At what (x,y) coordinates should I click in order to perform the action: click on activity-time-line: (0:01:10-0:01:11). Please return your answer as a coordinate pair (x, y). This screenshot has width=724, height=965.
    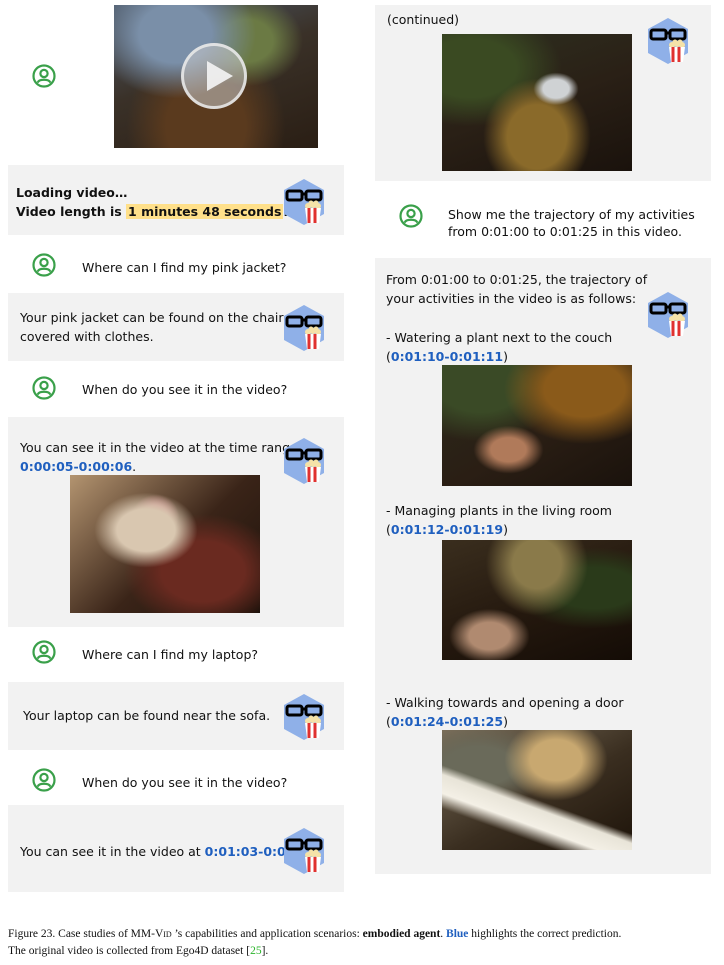
    Looking at the image, I should click on (447, 356).